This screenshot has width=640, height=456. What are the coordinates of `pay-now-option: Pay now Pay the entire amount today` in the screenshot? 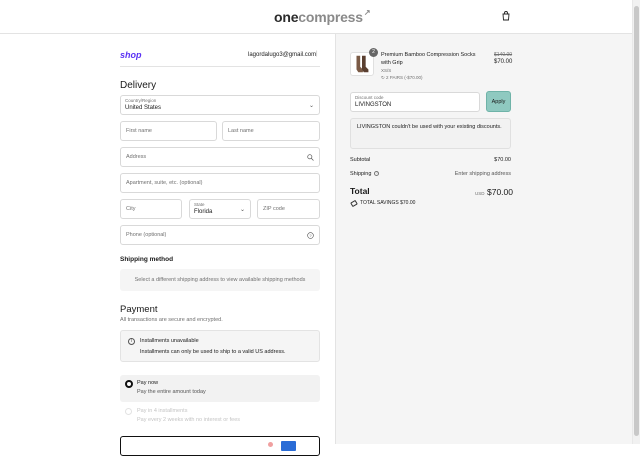 It's located at (220, 388).